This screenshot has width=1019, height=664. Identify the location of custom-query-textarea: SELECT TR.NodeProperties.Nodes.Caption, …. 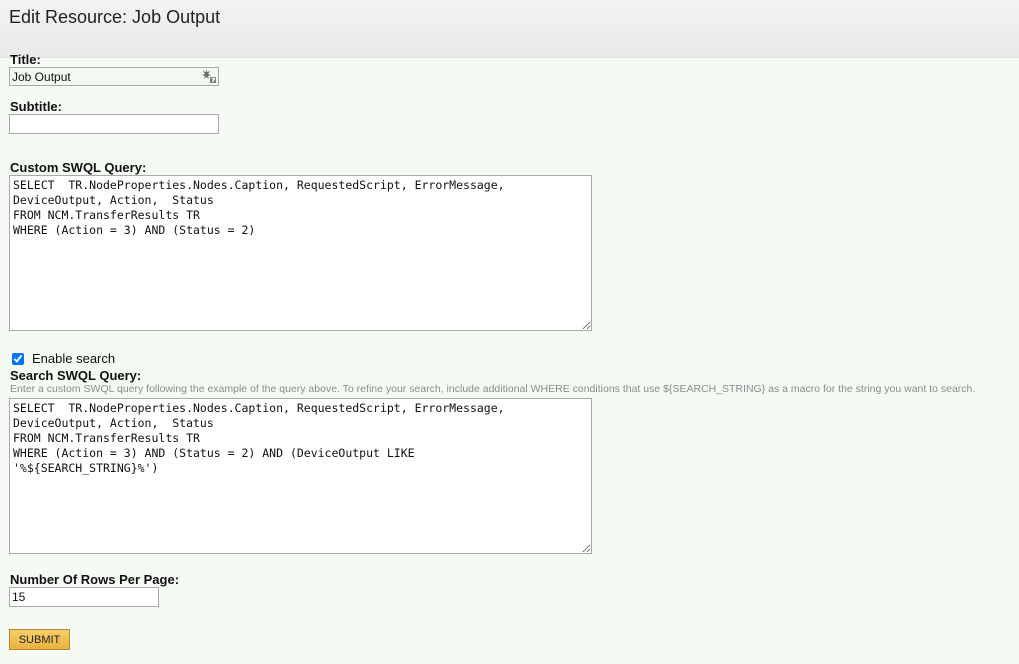
(300, 253).